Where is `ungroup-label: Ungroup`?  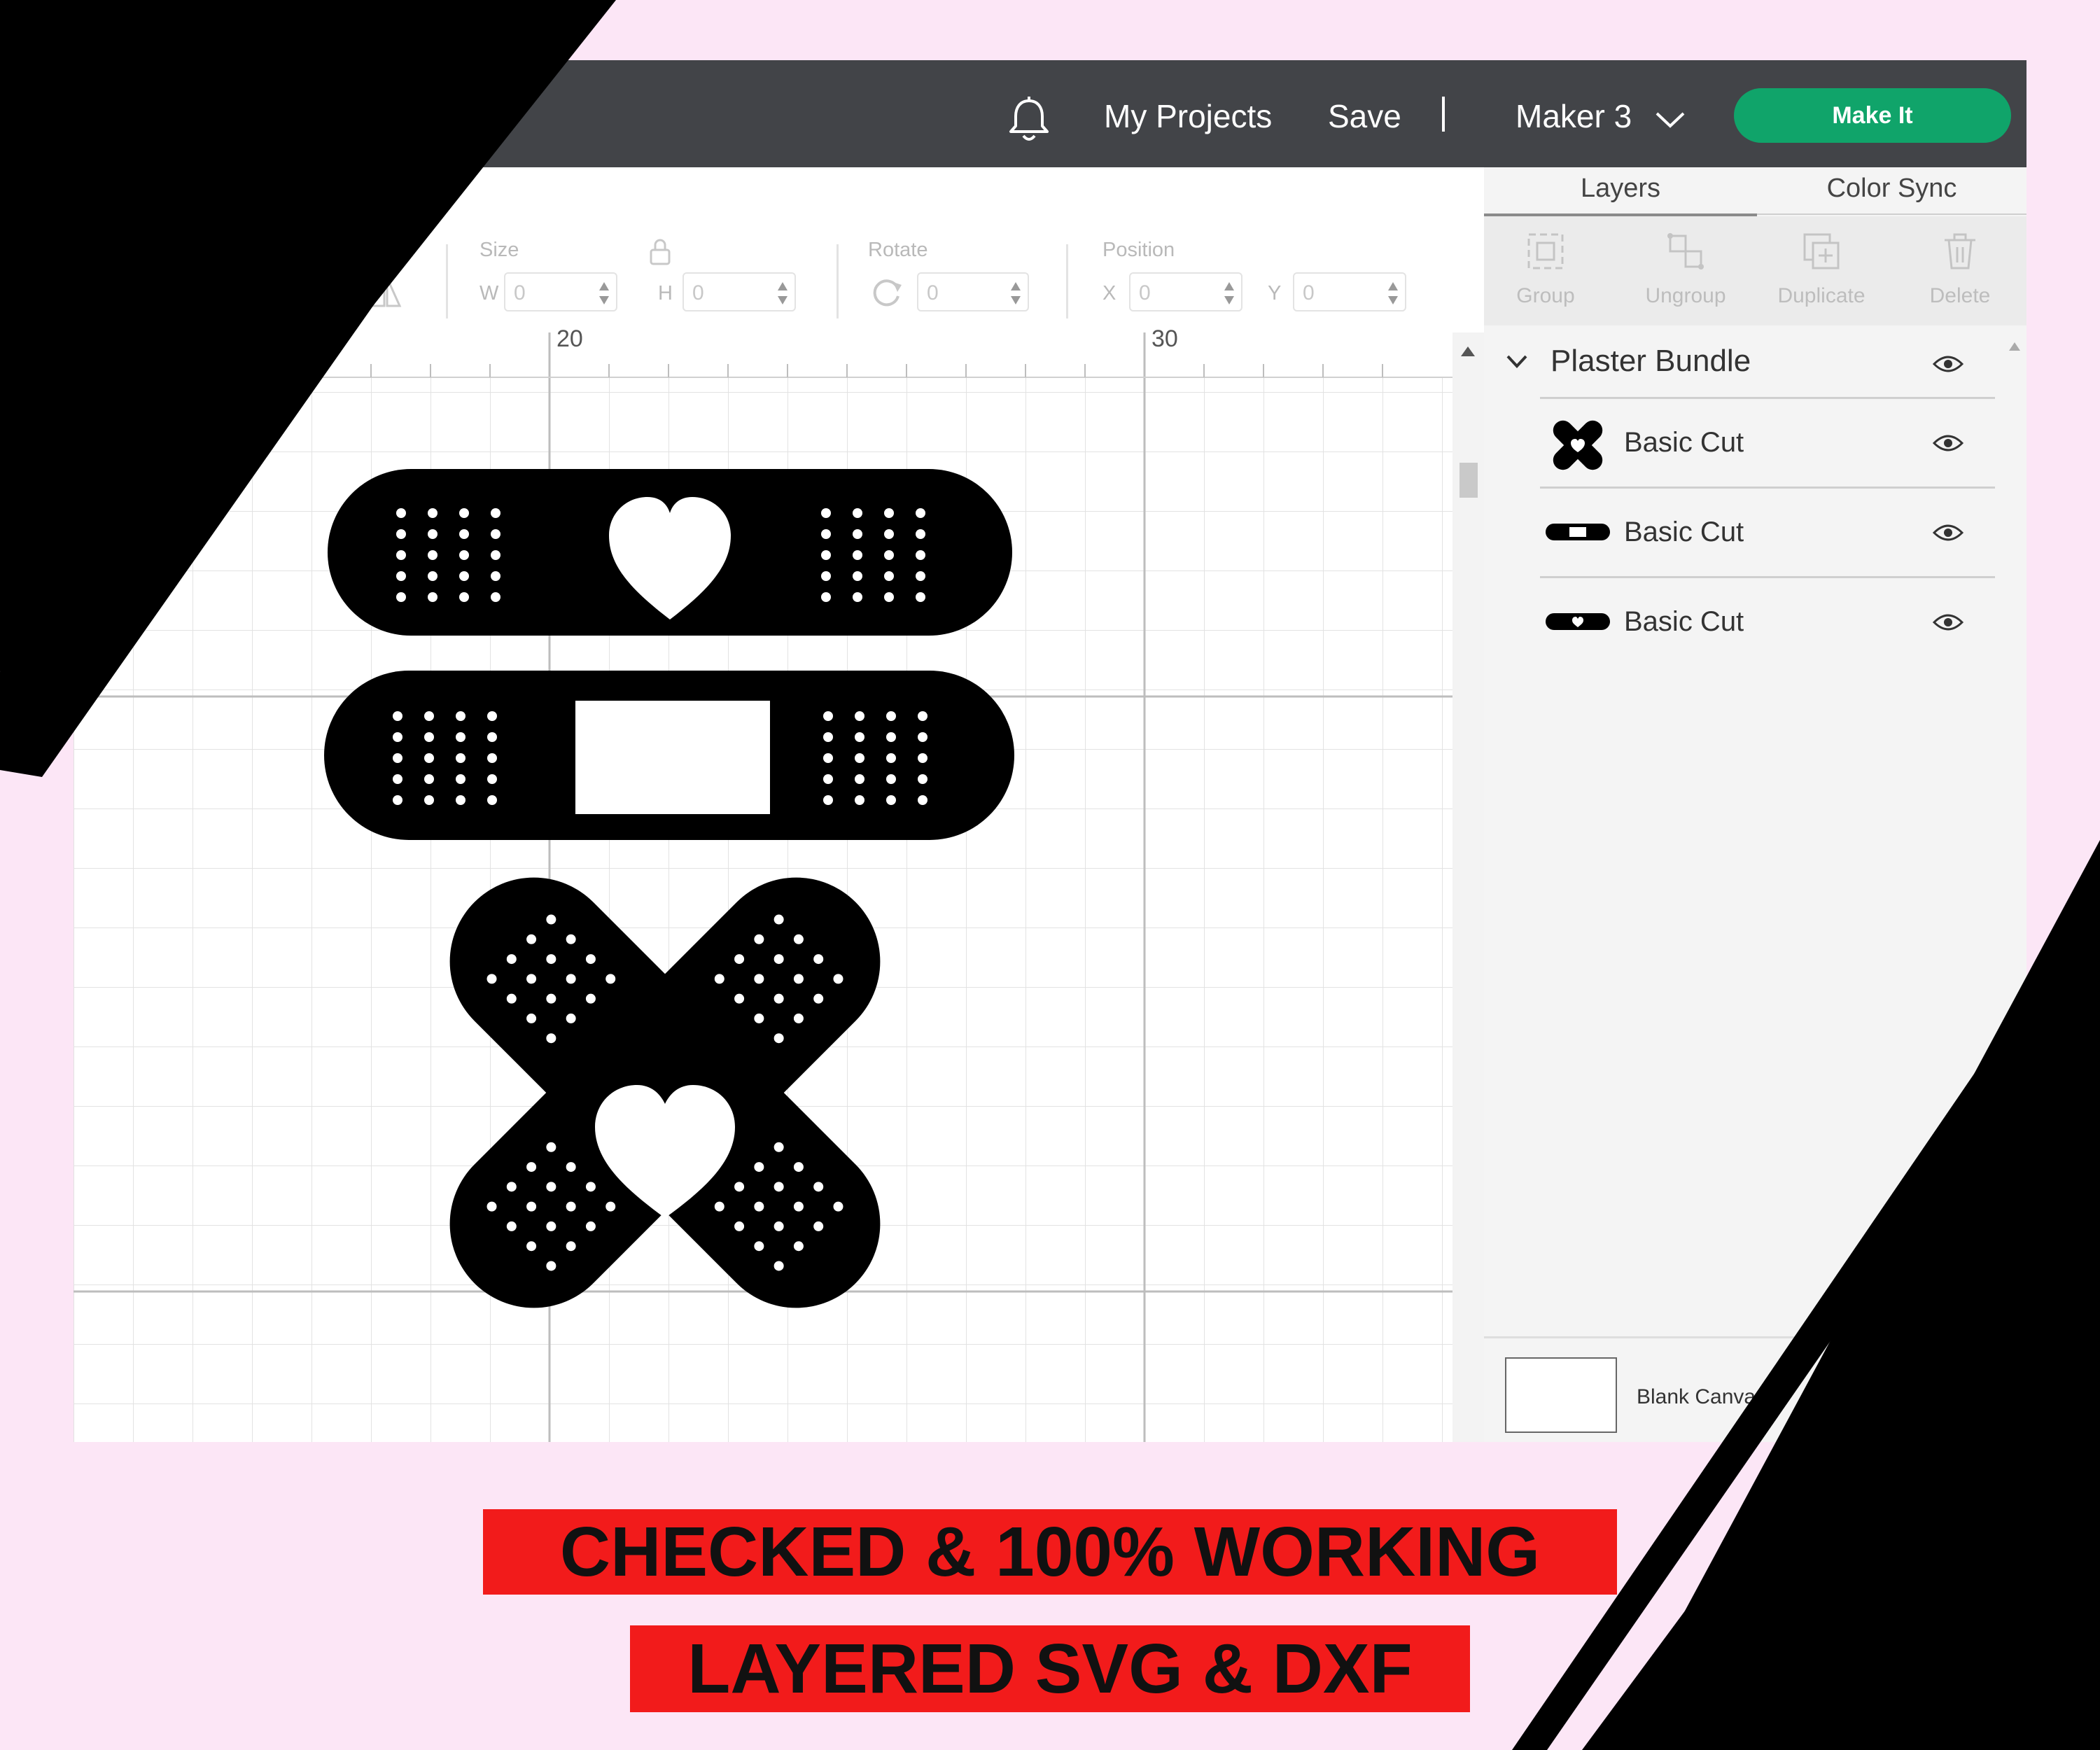 ungroup-label: Ungroup is located at coordinates (1685, 295).